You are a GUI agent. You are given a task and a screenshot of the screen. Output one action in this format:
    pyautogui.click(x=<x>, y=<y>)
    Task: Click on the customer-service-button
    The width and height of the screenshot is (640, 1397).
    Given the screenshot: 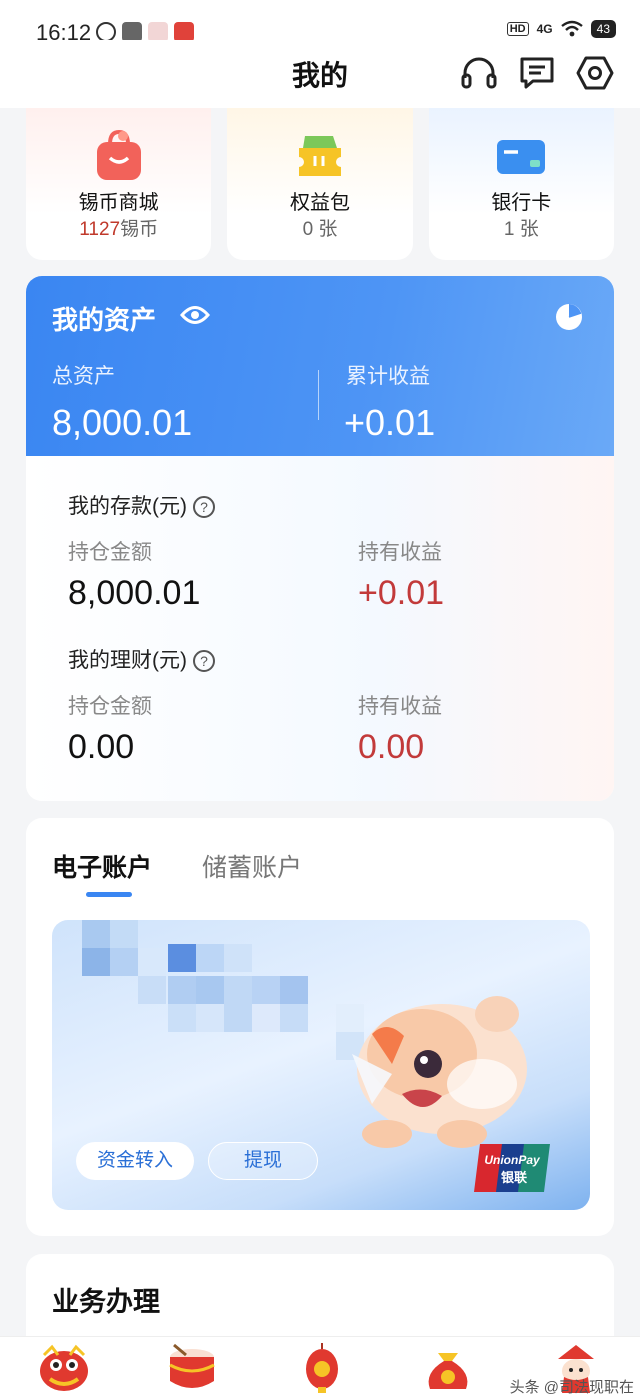 What is the action you would take?
    pyautogui.click(x=479, y=73)
    